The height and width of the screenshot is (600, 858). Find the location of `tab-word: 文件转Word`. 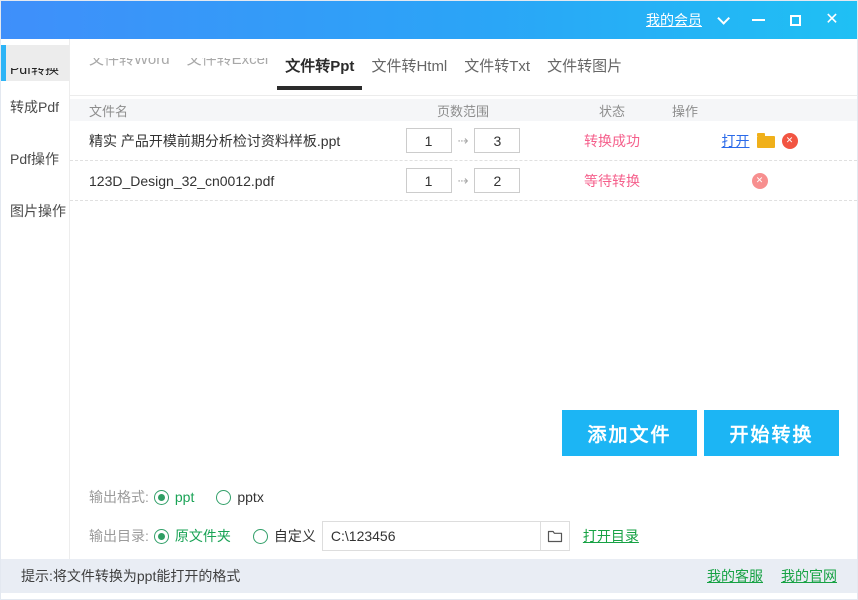

tab-word: 文件转Word is located at coordinates (129, 67).